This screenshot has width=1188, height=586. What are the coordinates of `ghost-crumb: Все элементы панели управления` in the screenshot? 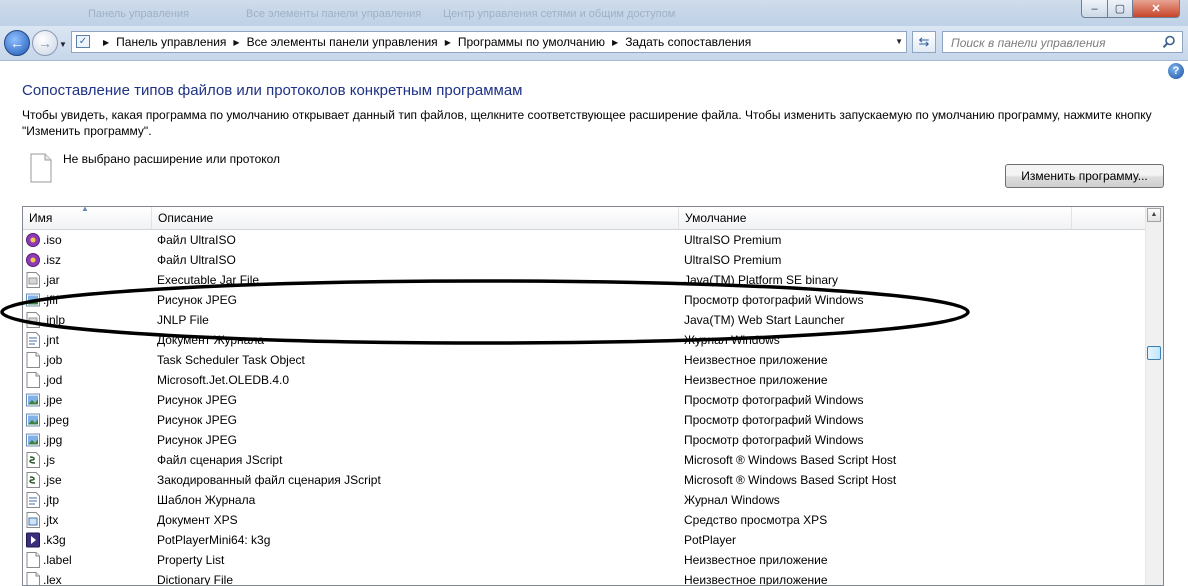 It's located at (334, 14).